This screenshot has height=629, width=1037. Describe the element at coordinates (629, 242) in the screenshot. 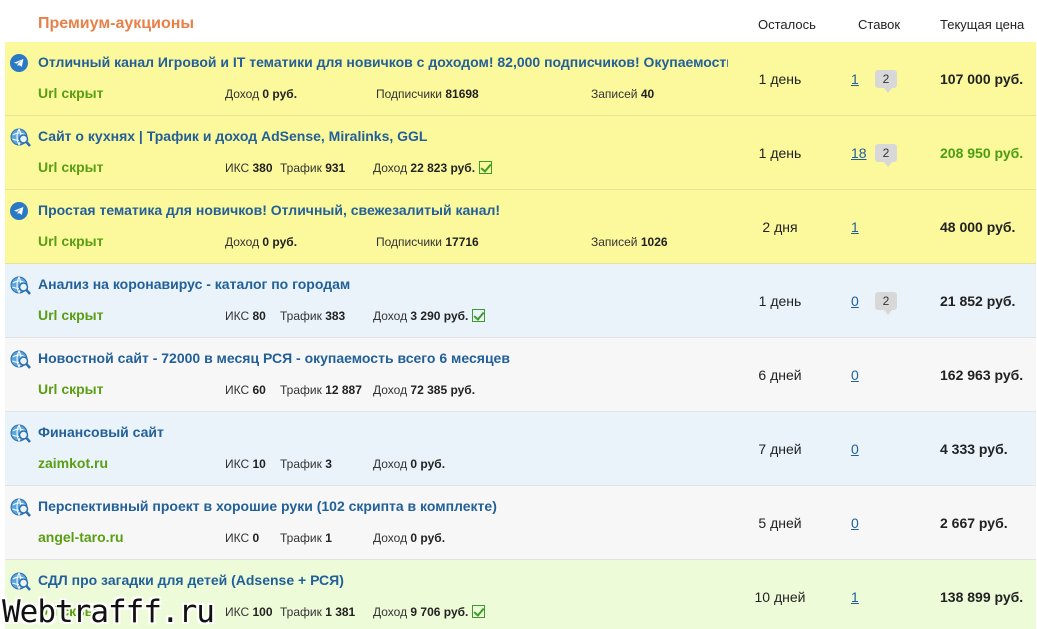

I see `stat-2: Записей 1026` at that location.